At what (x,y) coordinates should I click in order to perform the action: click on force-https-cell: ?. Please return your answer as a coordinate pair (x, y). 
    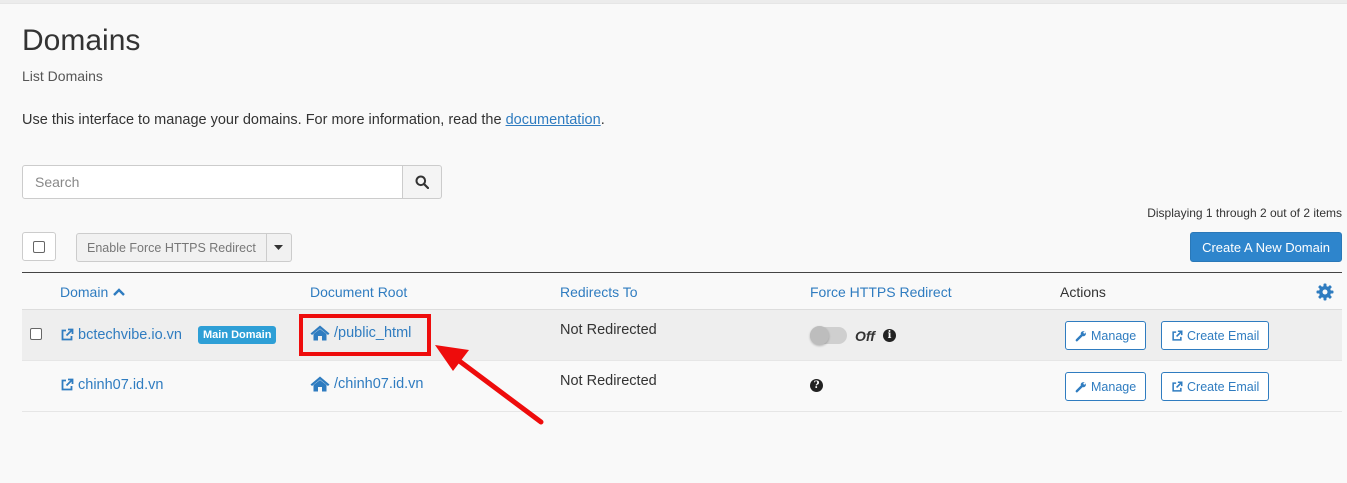
    Looking at the image, I should click on (816, 385).